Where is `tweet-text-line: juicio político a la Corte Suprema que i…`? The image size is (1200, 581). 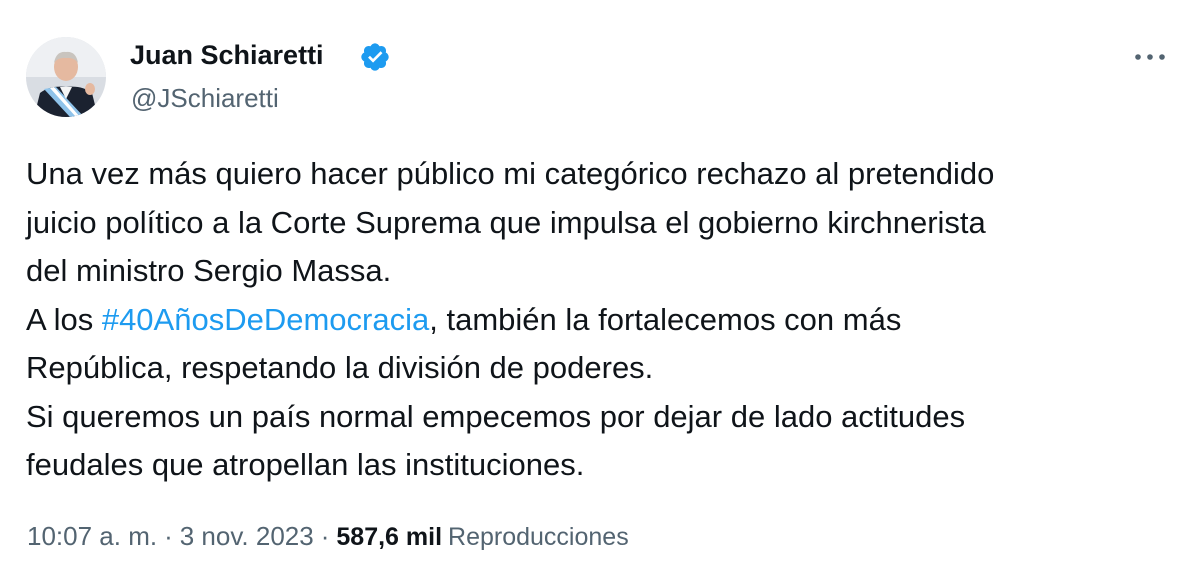
tweet-text-line: juicio político a la Corte Suprema que i… is located at coordinates (506, 222).